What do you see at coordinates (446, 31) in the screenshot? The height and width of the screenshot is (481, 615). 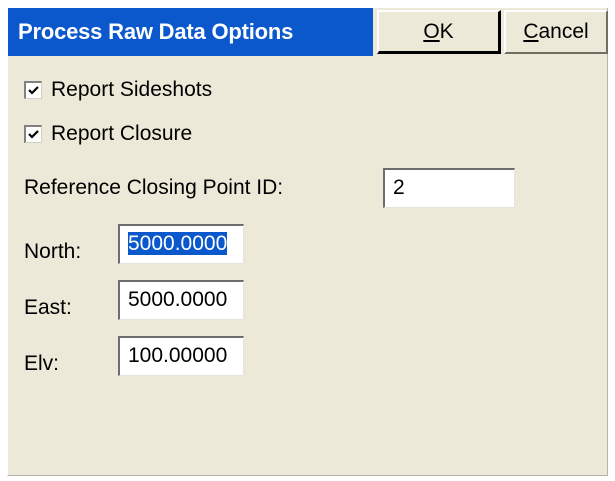 I see `ok-label: K` at bounding box center [446, 31].